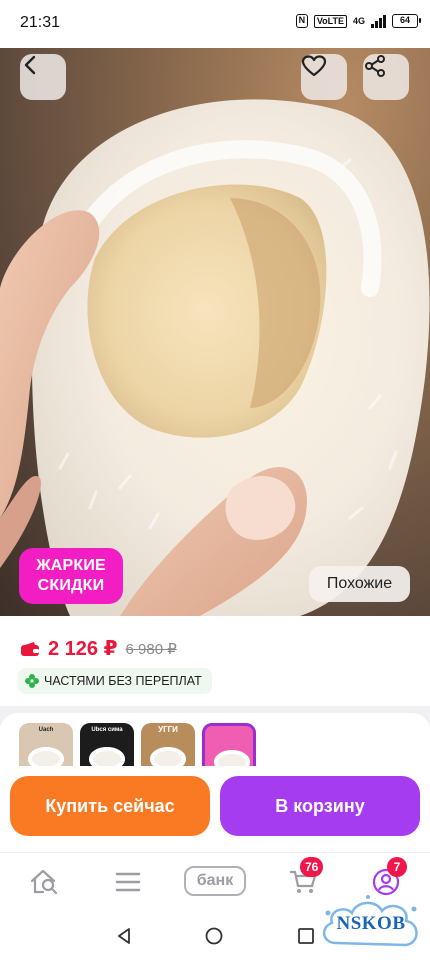  I want to click on add-to-cart-button: В корзину, so click(320, 806).